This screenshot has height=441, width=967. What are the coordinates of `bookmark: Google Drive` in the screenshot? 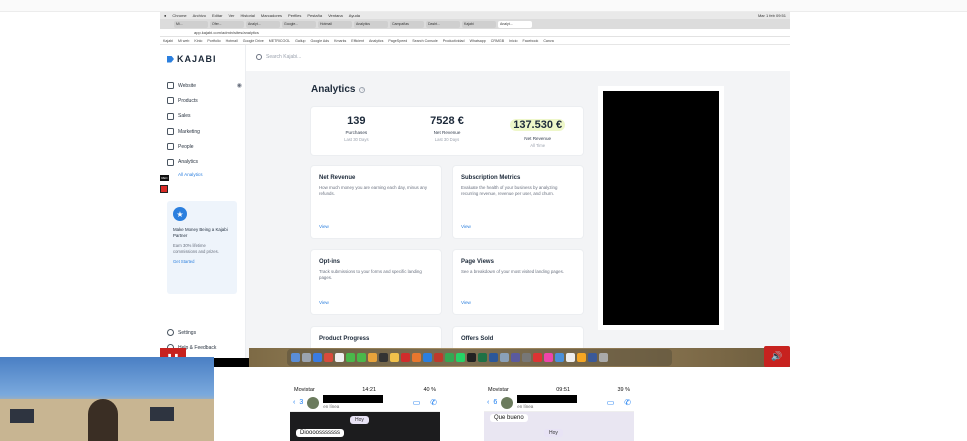 It's located at (253, 41).